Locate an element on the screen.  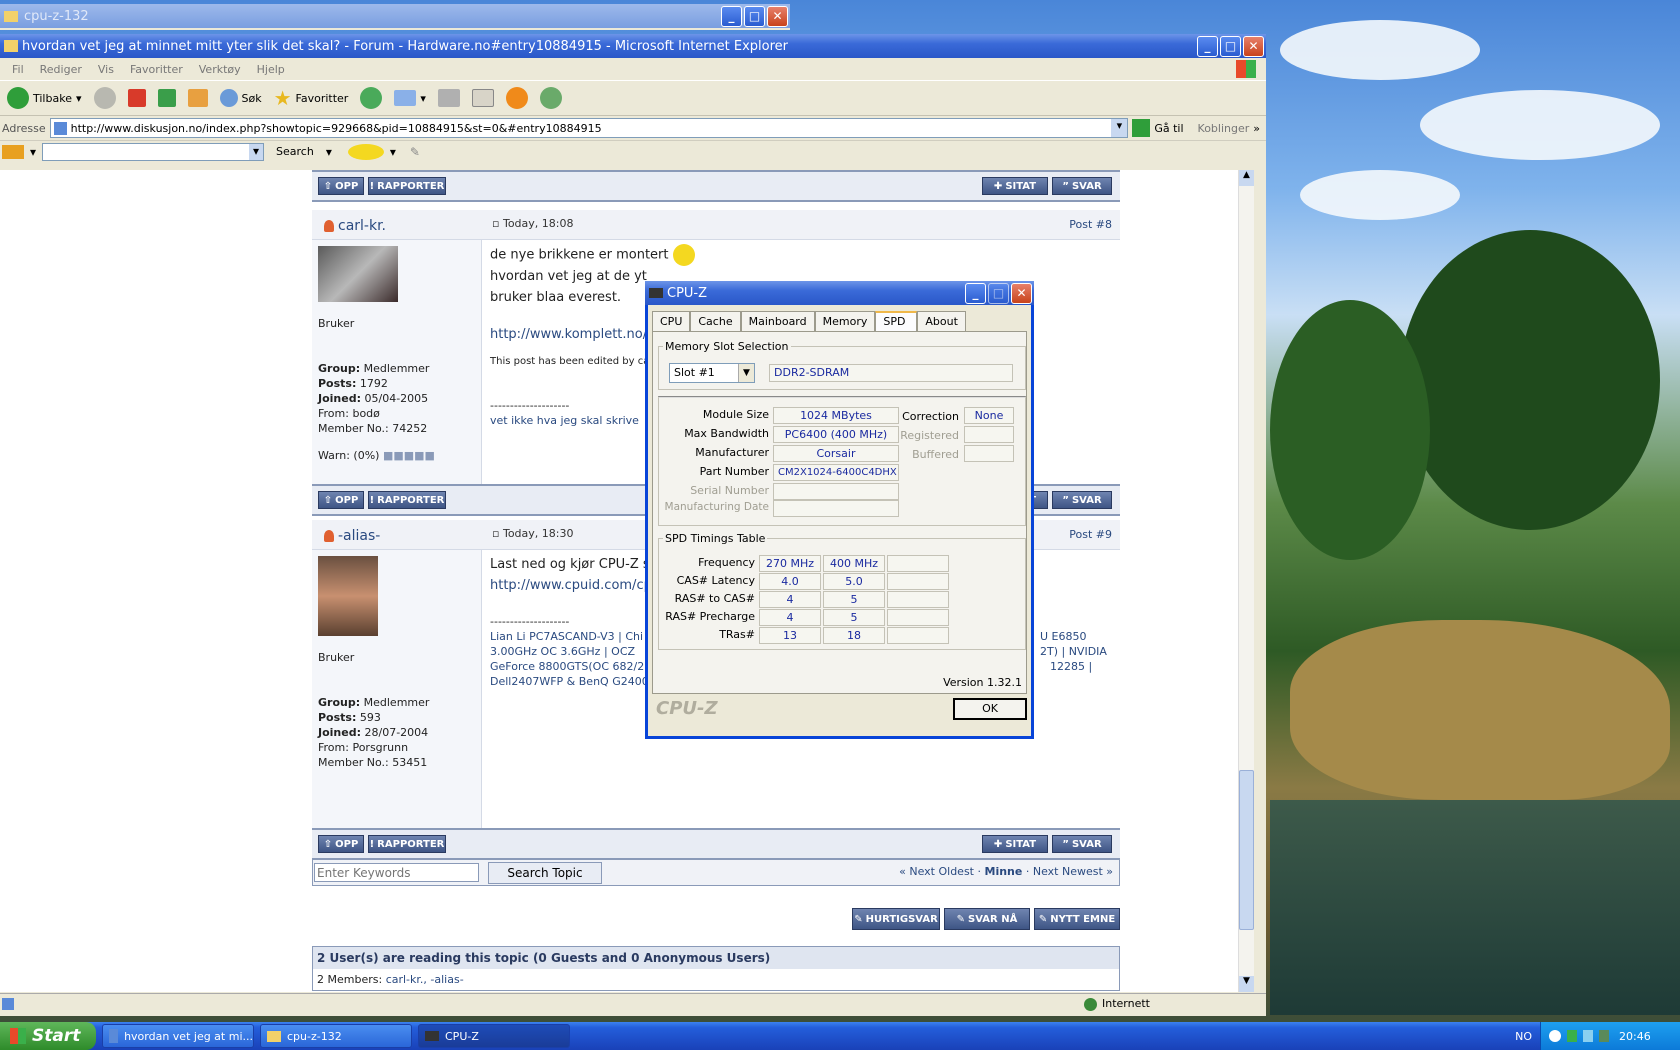
smiley-icon is located at coordinates (365, 151).